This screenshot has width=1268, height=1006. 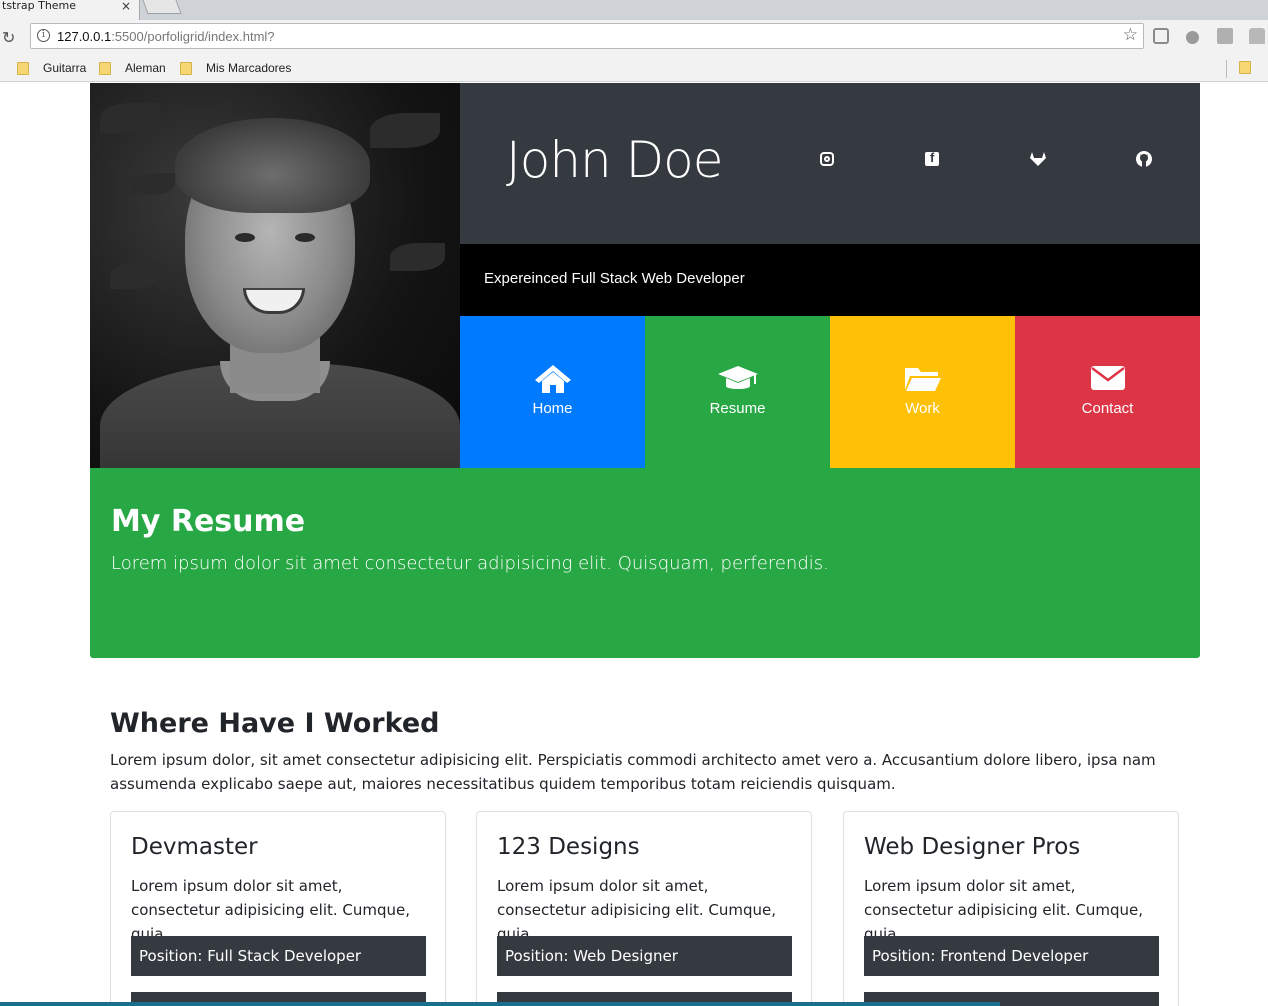 I want to click on nav-tiles: Home Resume Work Contact, so click(x=830, y=392).